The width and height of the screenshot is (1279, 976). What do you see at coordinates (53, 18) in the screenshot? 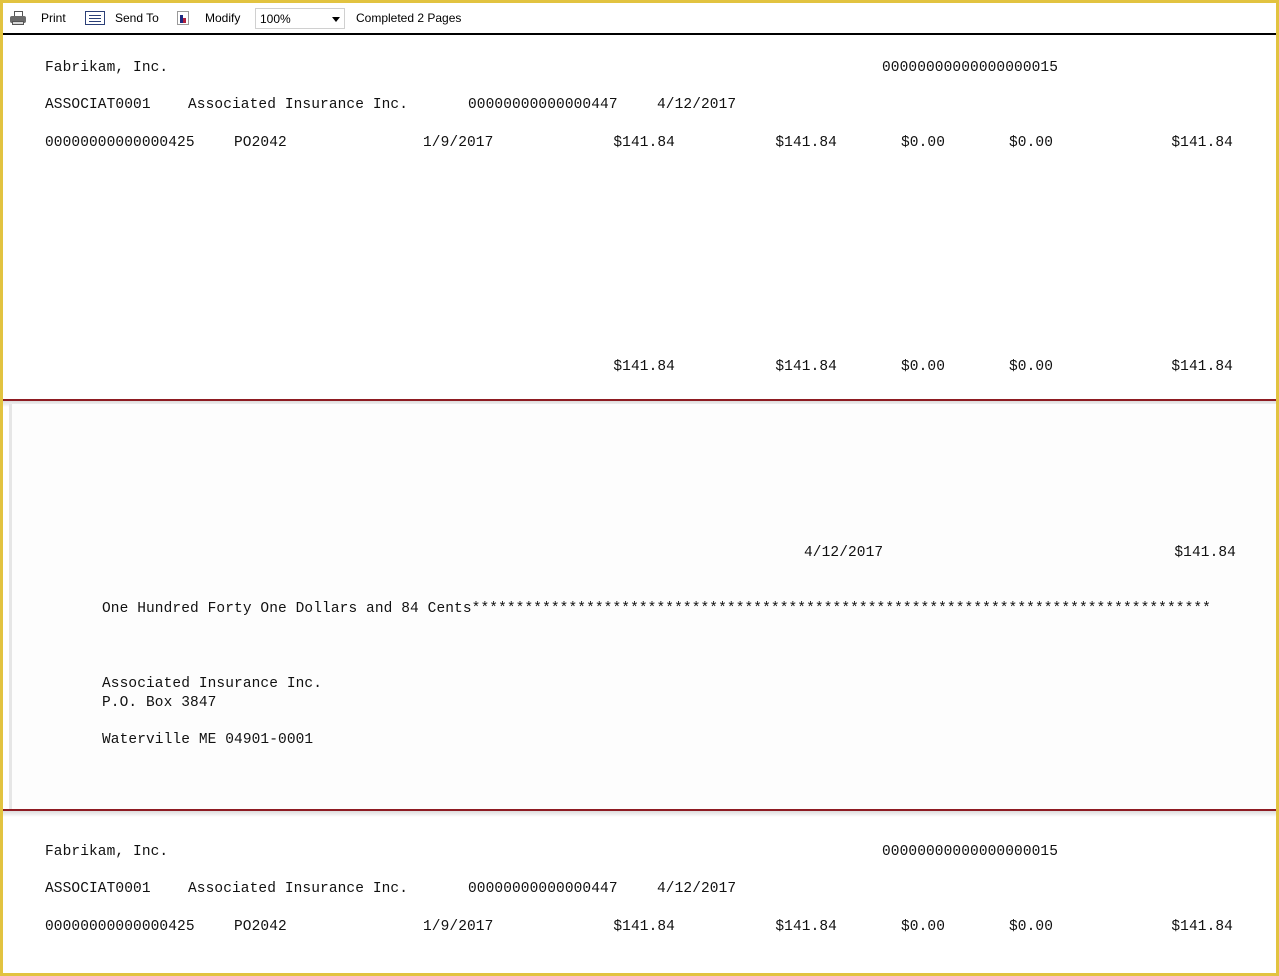
I see `print-label: Print` at bounding box center [53, 18].